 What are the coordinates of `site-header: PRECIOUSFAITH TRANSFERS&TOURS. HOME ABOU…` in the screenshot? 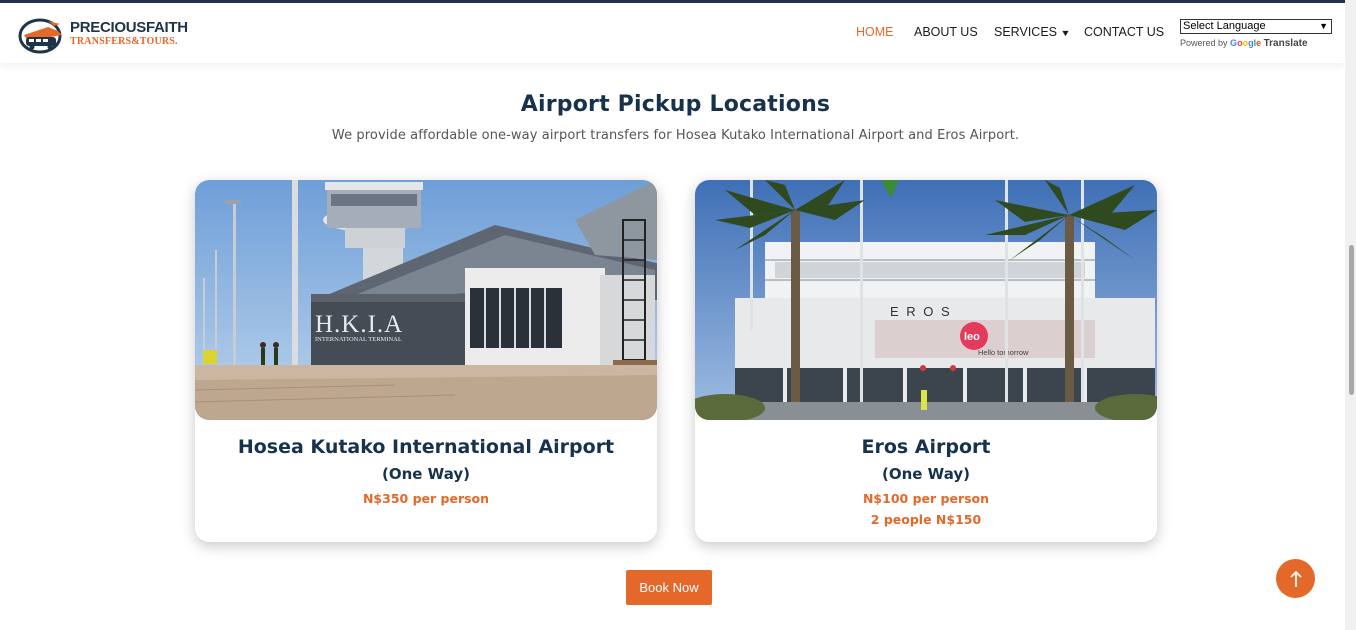 It's located at (672, 33).